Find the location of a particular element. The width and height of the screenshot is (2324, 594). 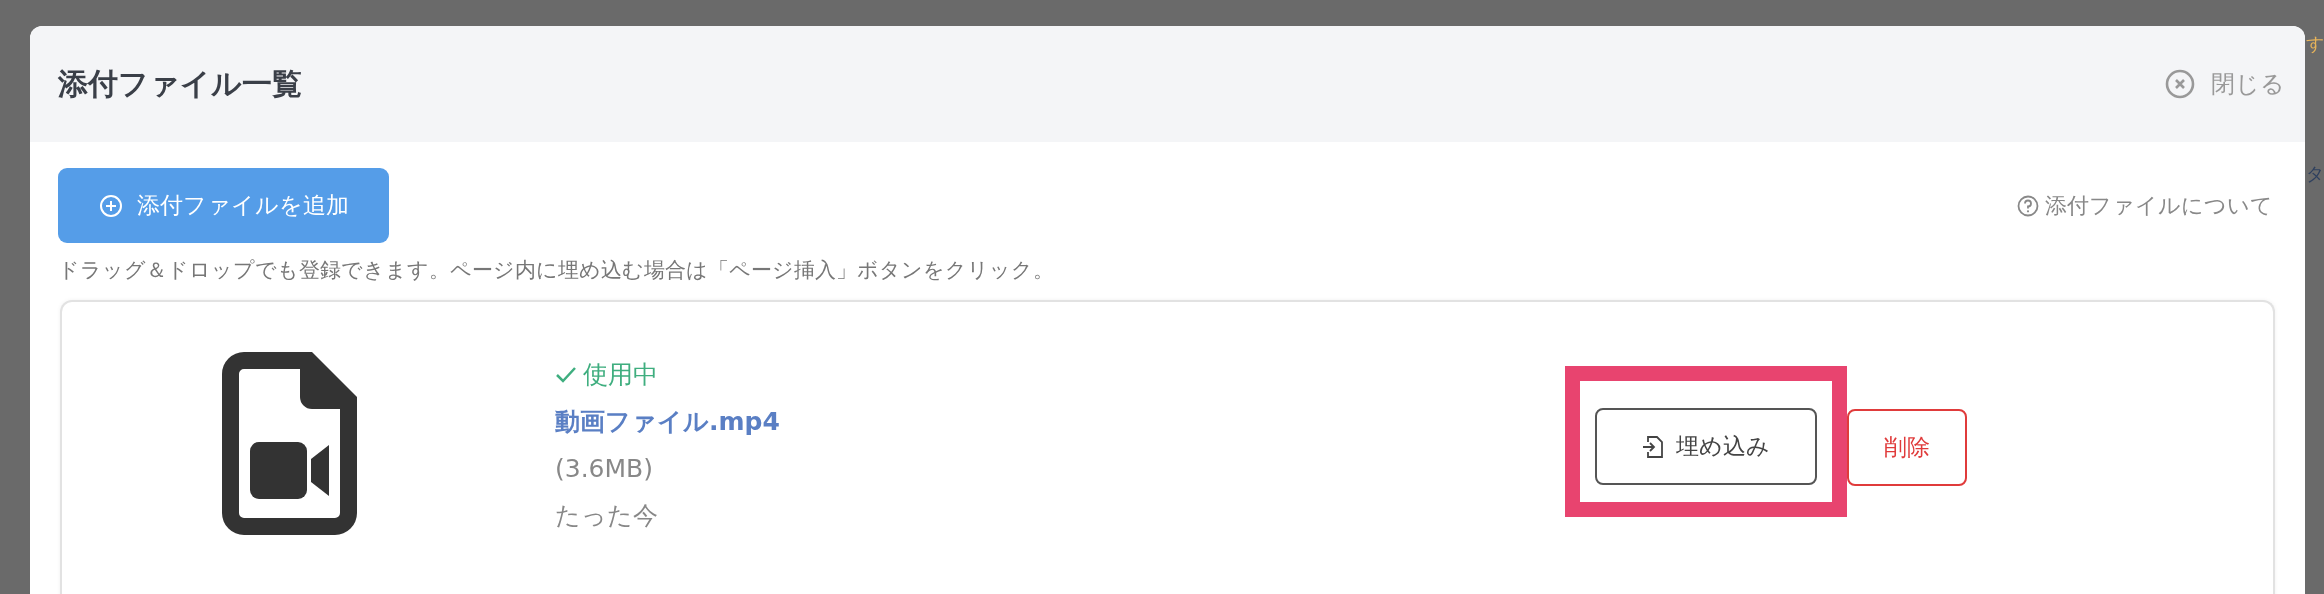

upload-time: たった今 is located at coordinates (606, 516).